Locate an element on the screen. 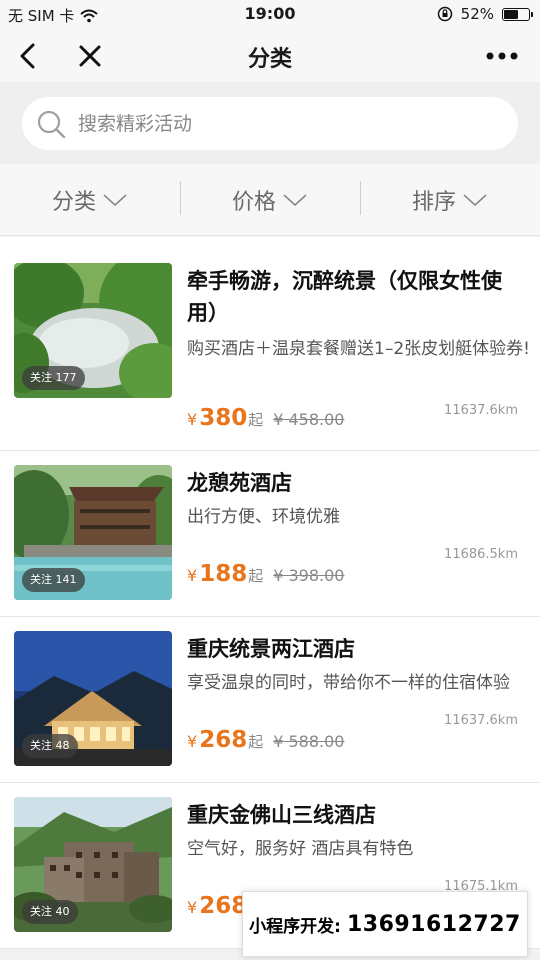  banner-phone: 13691612727 is located at coordinates (433, 924).